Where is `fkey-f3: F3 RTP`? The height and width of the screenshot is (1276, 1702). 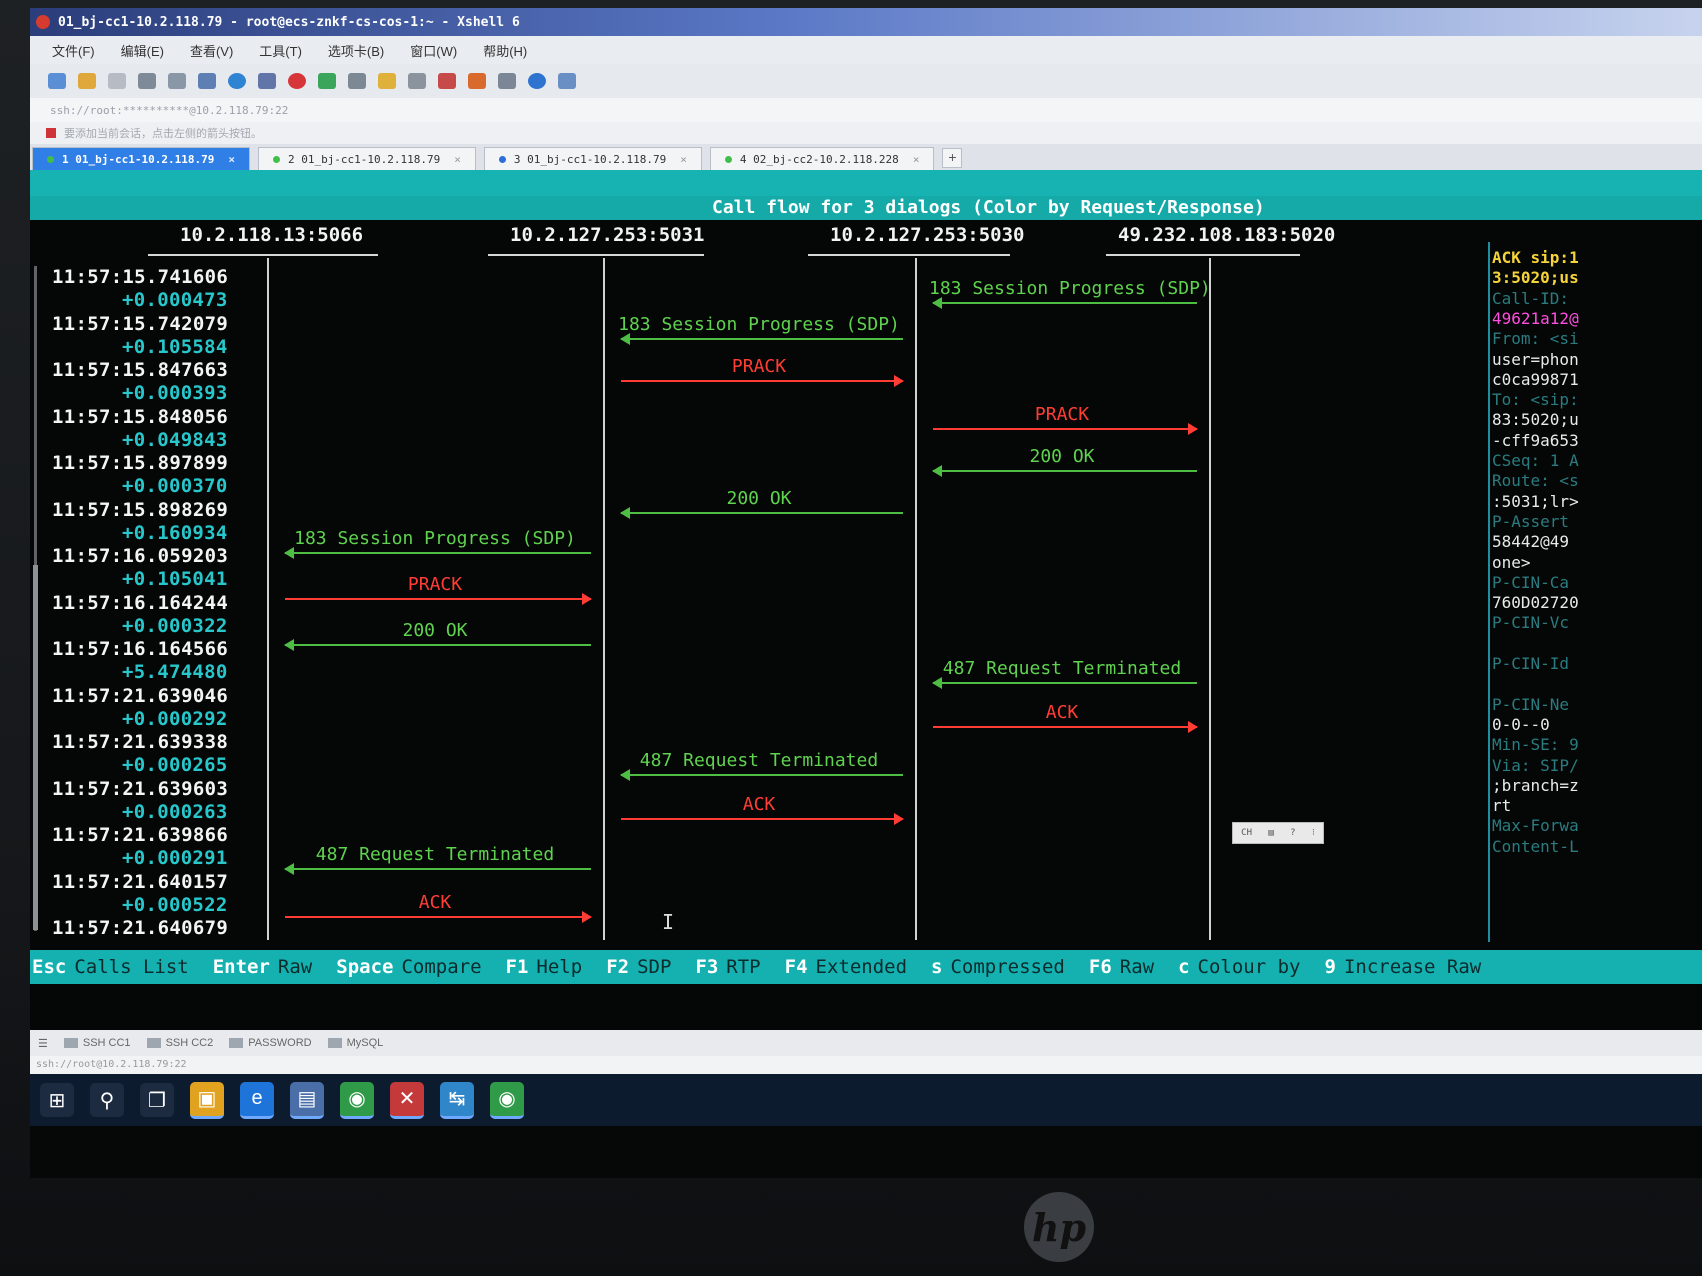 fkey-f3: F3 RTP is located at coordinates (727, 967).